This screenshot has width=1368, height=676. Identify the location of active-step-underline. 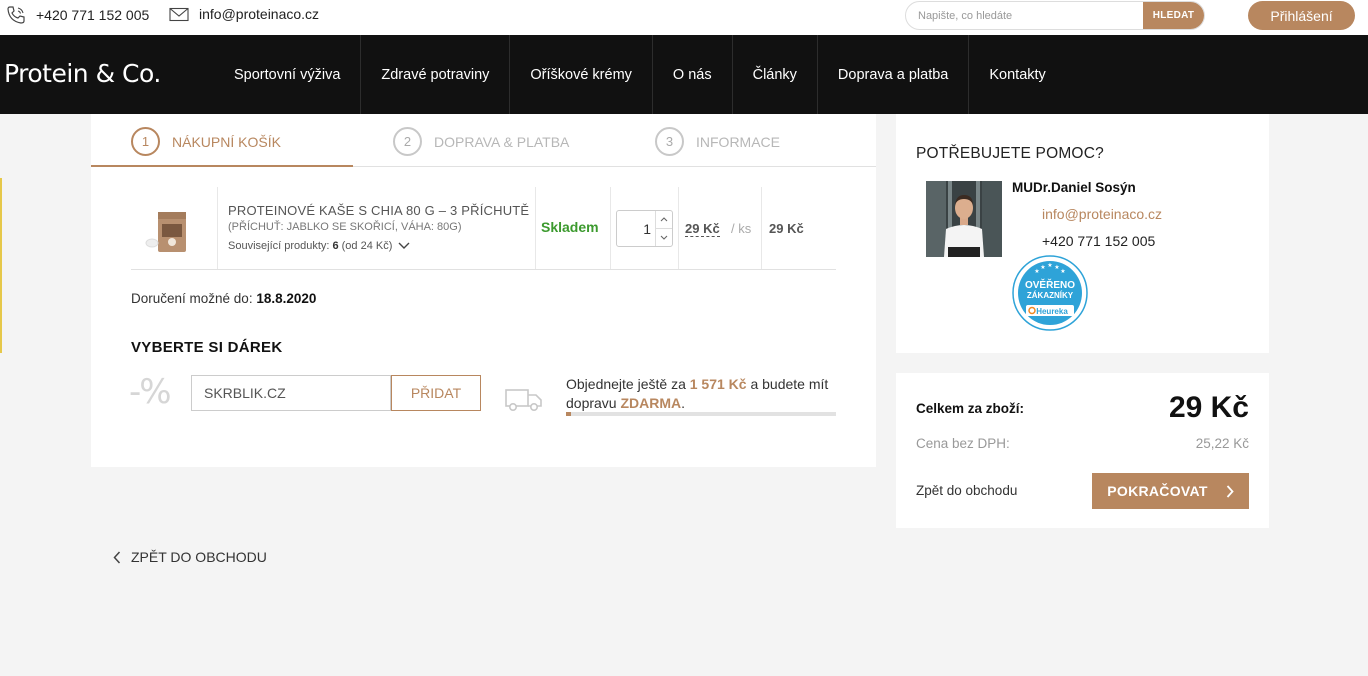
(222, 166).